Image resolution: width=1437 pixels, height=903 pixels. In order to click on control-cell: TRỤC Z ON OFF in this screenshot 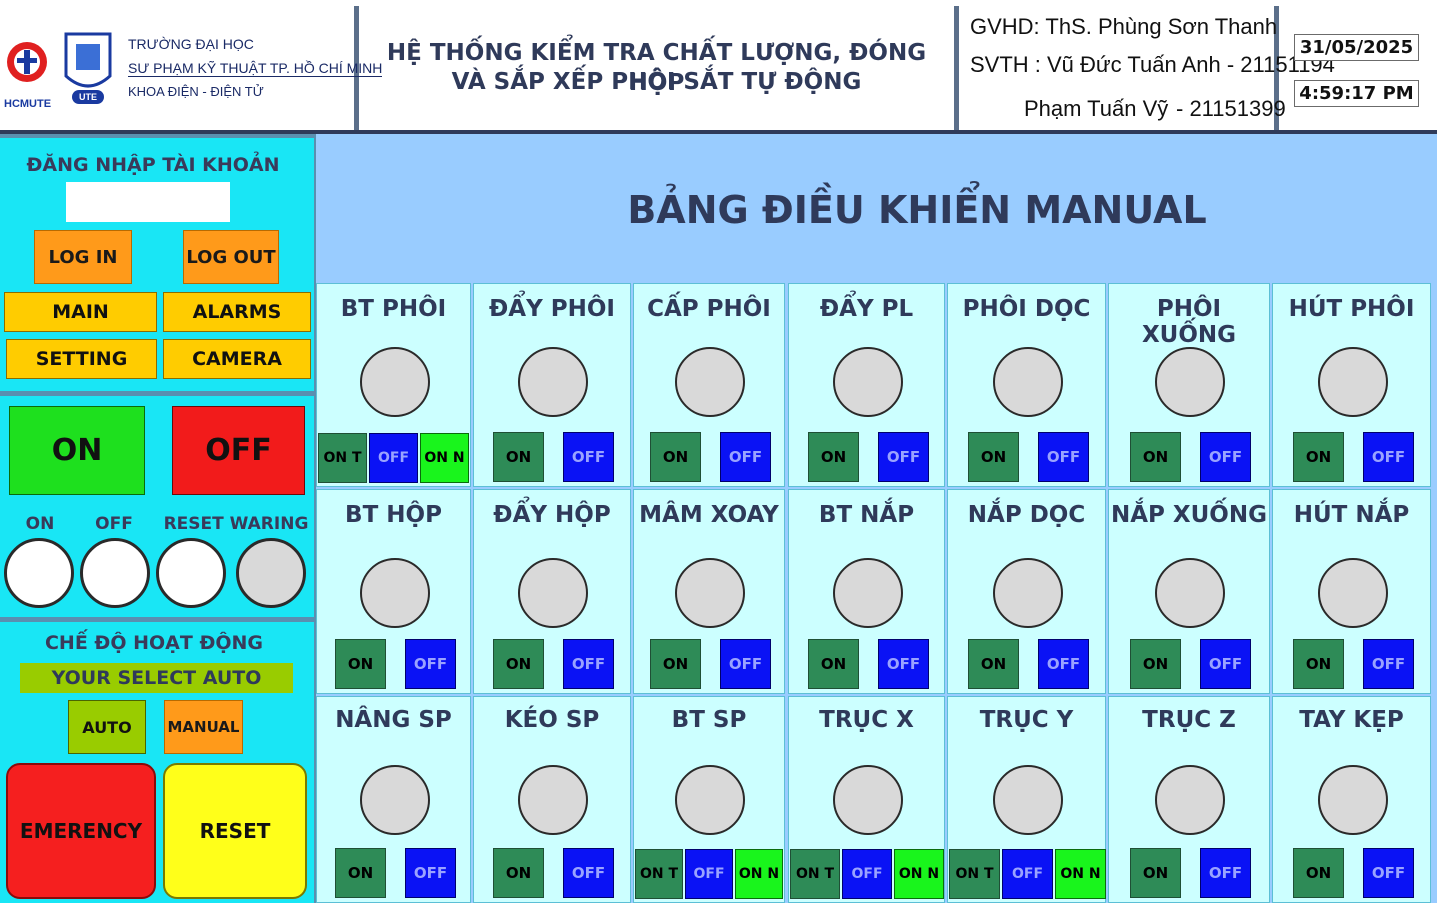, I will do `click(1189, 799)`.